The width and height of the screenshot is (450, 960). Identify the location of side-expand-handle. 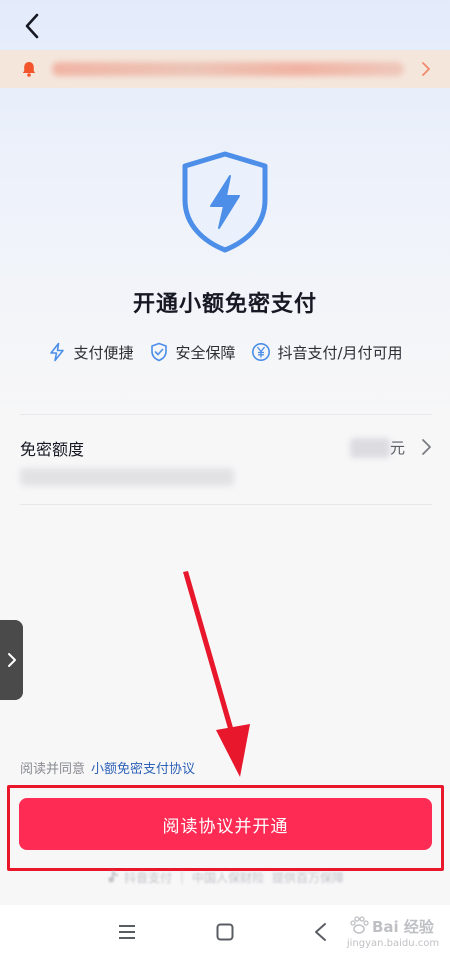
(11, 660).